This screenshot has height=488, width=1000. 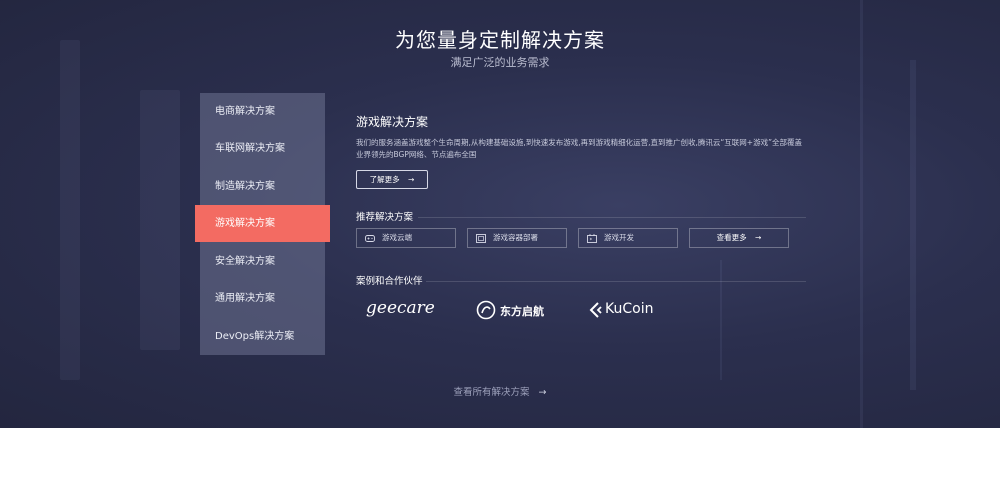 I want to click on rec-card-game-cloud: 游戏云端, so click(x=406, y=238).